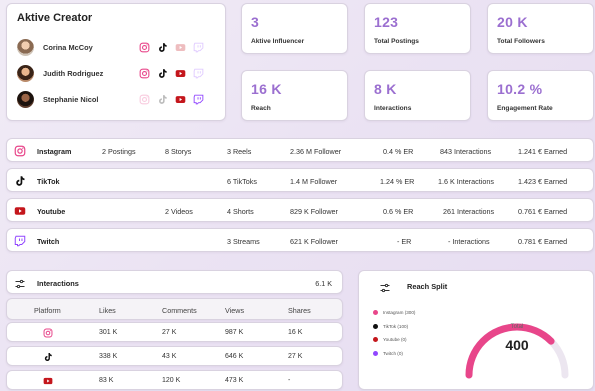  What do you see at coordinates (397, 181) in the screenshot?
I see `engagement-rate: 1.24 % ER` at bounding box center [397, 181].